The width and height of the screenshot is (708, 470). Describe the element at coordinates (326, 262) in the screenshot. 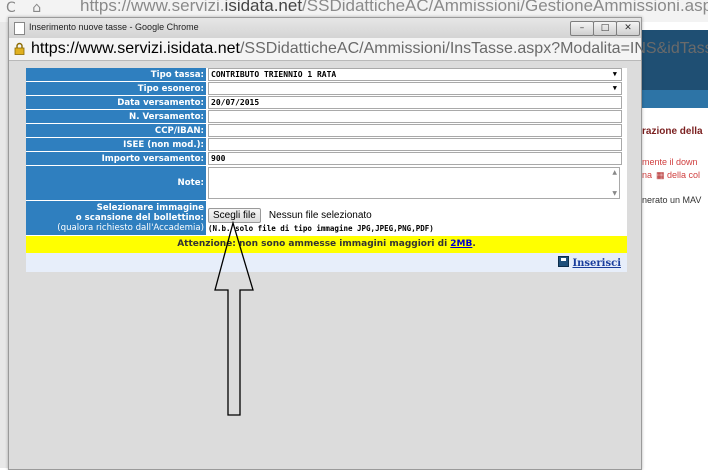

I see `save-bar: Inserisci` at that location.